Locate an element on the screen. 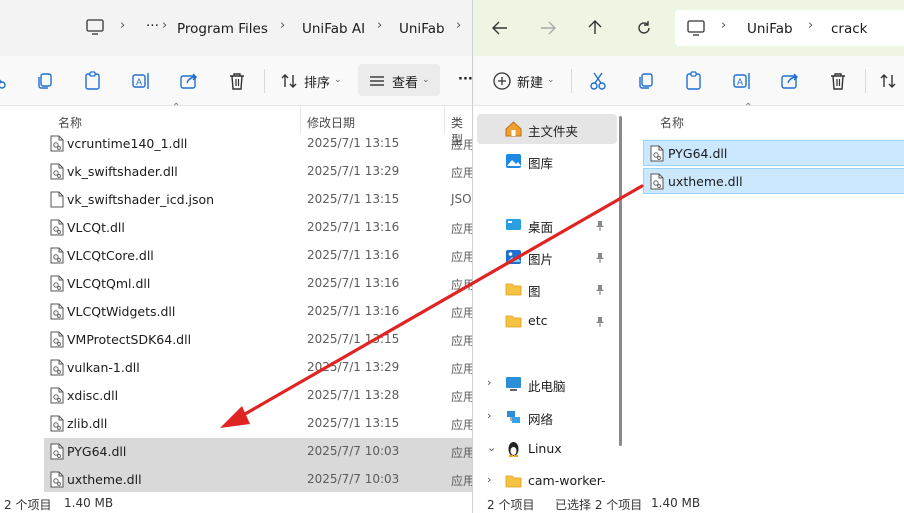  file-name: VLCQtCore.dll is located at coordinates (110, 255).